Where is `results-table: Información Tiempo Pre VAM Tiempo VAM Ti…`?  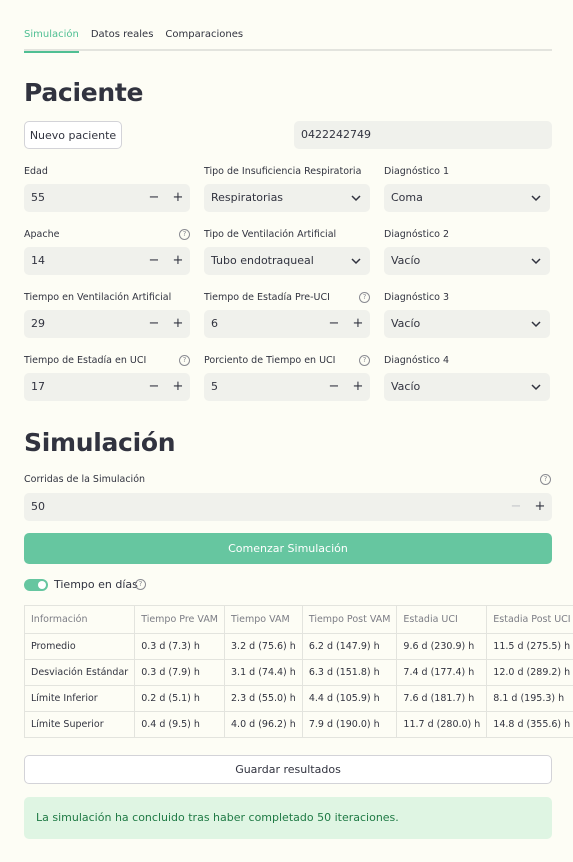
results-table: Información Tiempo Pre VAM Tiempo VAM Ti… is located at coordinates (298, 671).